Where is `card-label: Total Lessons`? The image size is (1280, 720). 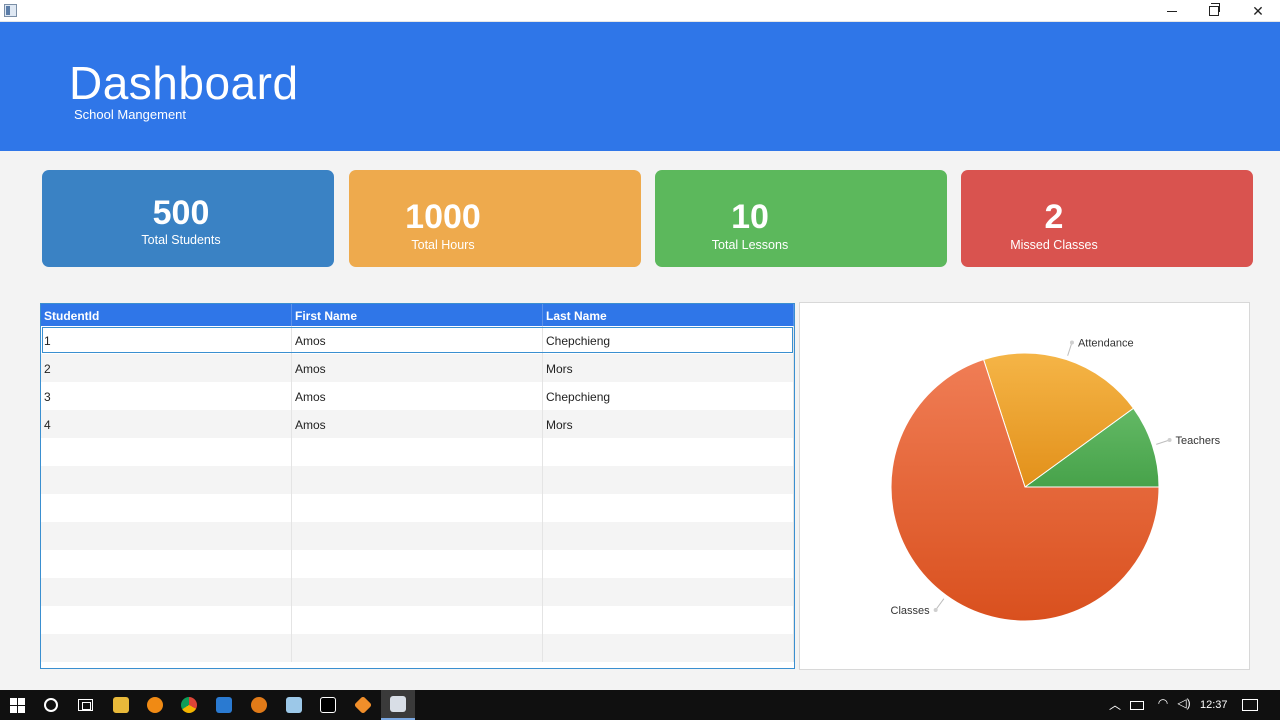
card-label: Total Lessons is located at coordinates (750, 245).